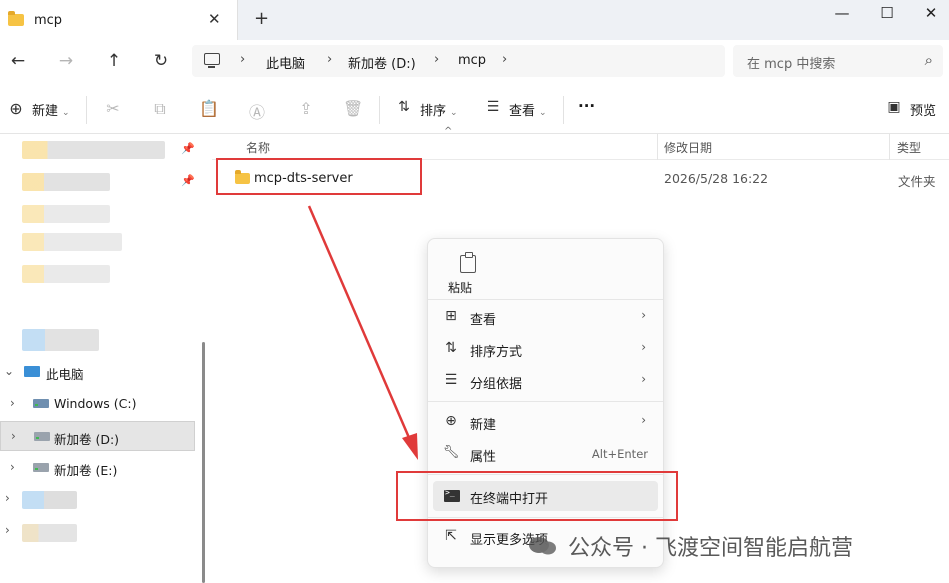  Describe the element at coordinates (545, 381) in the screenshot. I see `menu-item-group-by: ☰ 分组依据 ›` at that location.